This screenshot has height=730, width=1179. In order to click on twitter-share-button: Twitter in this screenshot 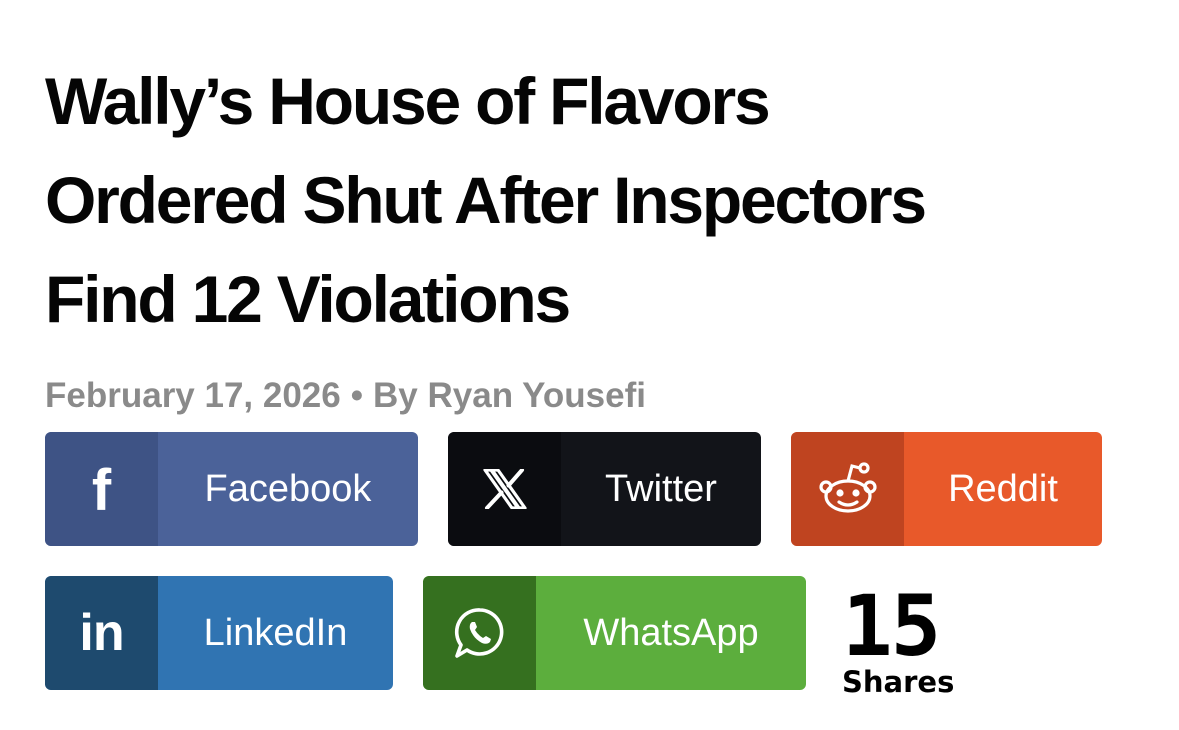, I will do `click(604, 489)`.